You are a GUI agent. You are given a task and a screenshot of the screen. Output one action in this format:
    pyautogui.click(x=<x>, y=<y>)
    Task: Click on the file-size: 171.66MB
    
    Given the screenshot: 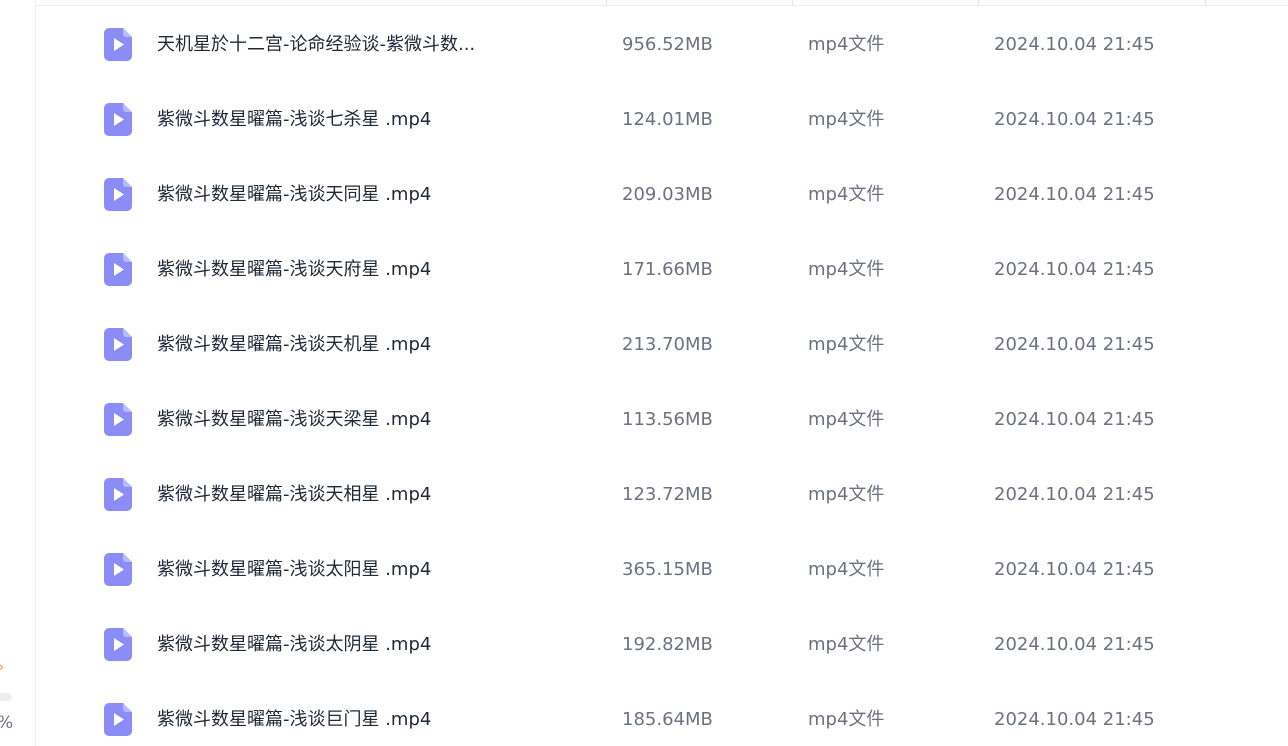 What is the action you would take?
    pyautogui.click(x=667, y=269)
    